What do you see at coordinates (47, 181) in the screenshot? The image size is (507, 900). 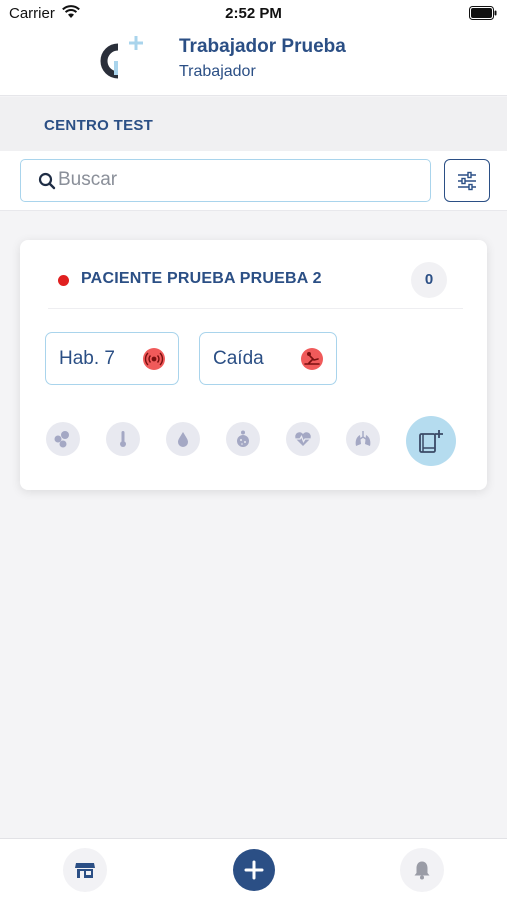 I see `search-icon` at bounding box center [47, 181].